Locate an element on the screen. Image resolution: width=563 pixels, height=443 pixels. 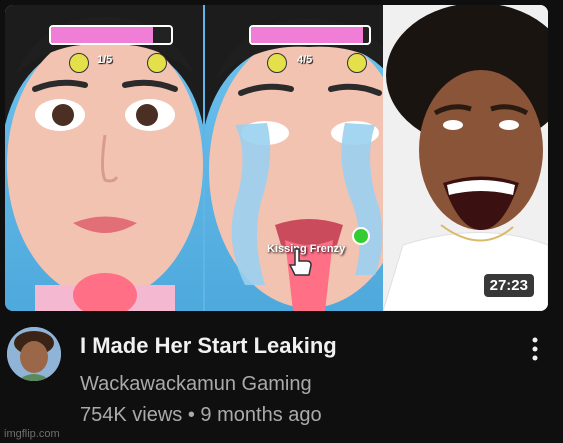
channel-avatar is located at coordinates (34, 354).